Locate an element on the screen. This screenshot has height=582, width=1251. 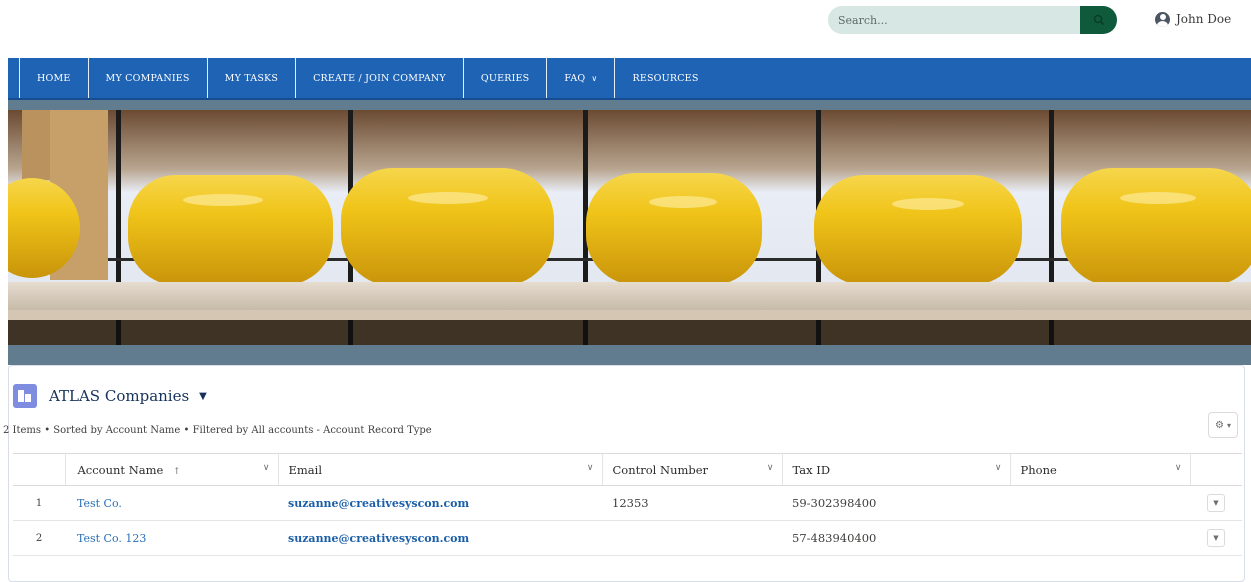
account-name-link: Test Co. is located at coordinates (99, 503).